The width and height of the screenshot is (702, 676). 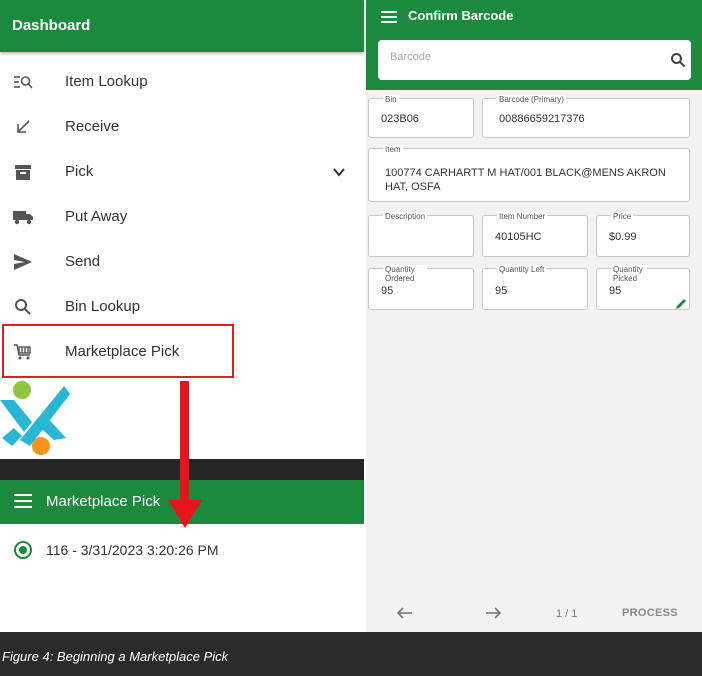 What do you see at coordinates (23, 550) in the screenshot?
I see `radio-selected-icon` at bounding box center [23, 550].